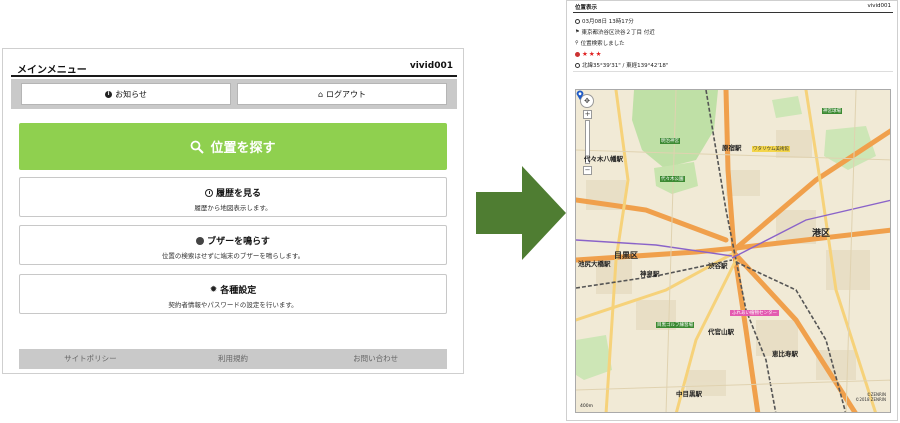 The height and width of the screenshot is (423, 900). What do you see at coordinates (90, 359) in the screenshot?
I see `footer-link-site-policy: サイトポリシー` at bounding box center [90, 359].